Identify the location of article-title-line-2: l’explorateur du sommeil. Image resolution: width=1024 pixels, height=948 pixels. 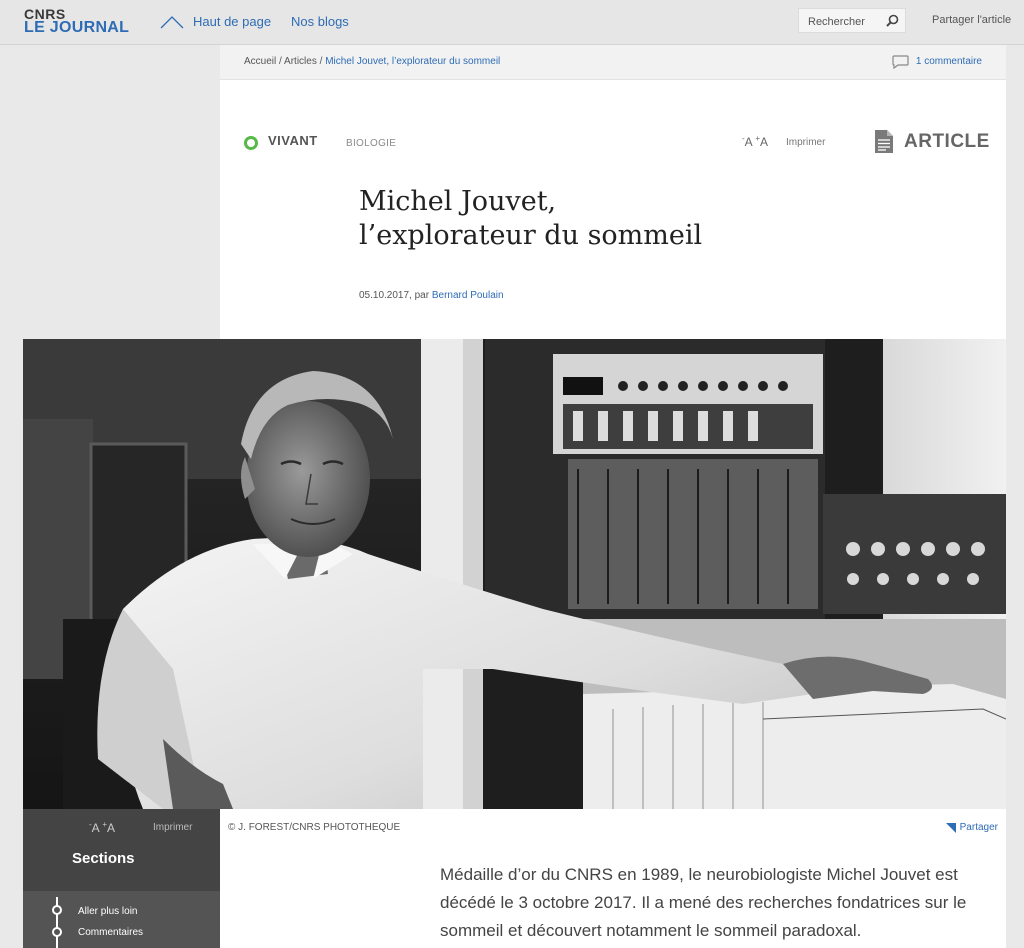
(531, 235).